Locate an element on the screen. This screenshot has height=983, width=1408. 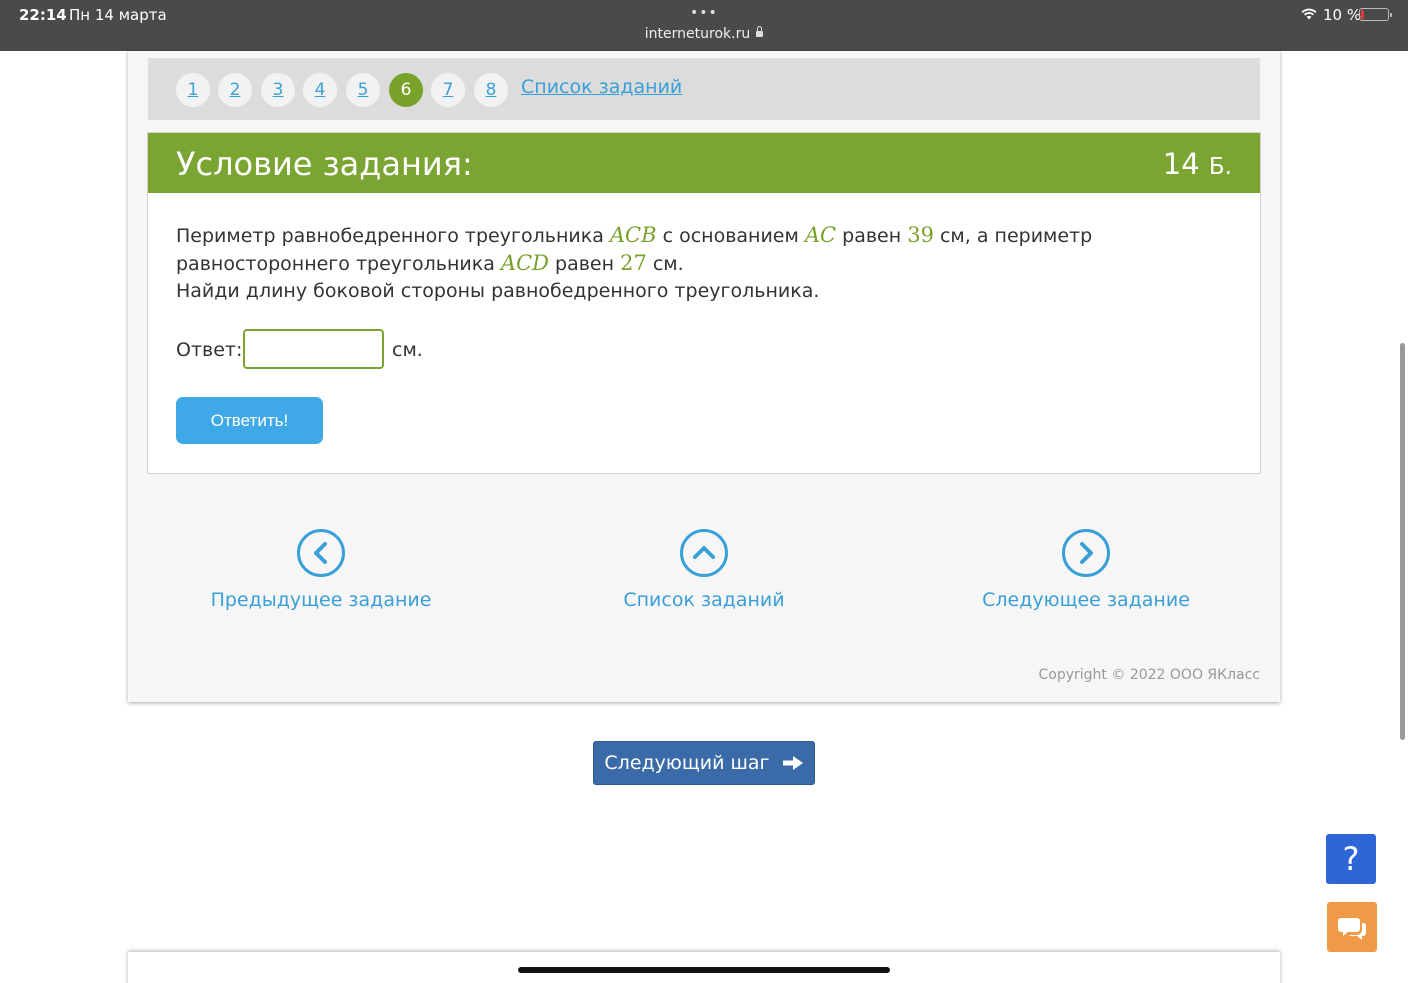
address-bar: interneturok.ru is located at coordinates (704, 34).